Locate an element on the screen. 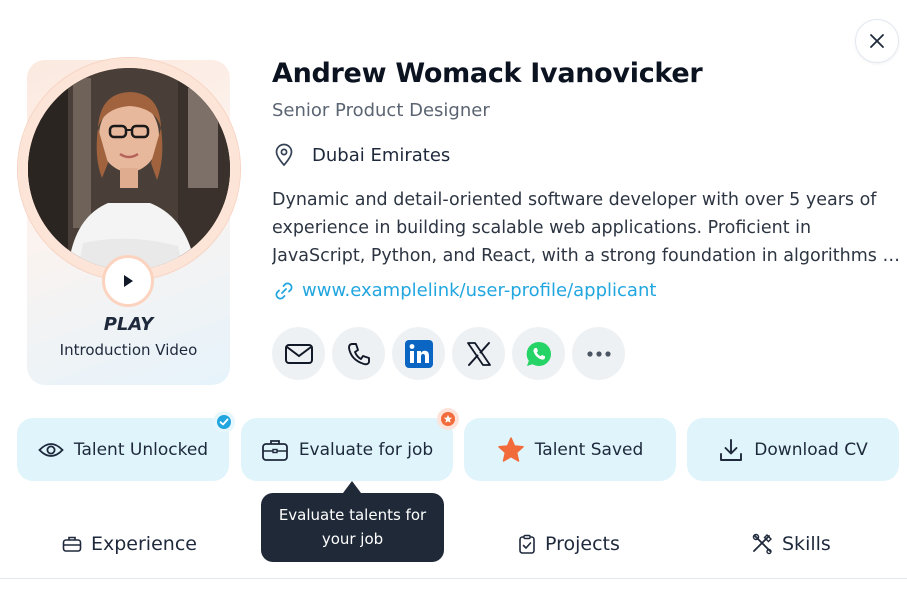  play-button is located at coordinates (128, 281).